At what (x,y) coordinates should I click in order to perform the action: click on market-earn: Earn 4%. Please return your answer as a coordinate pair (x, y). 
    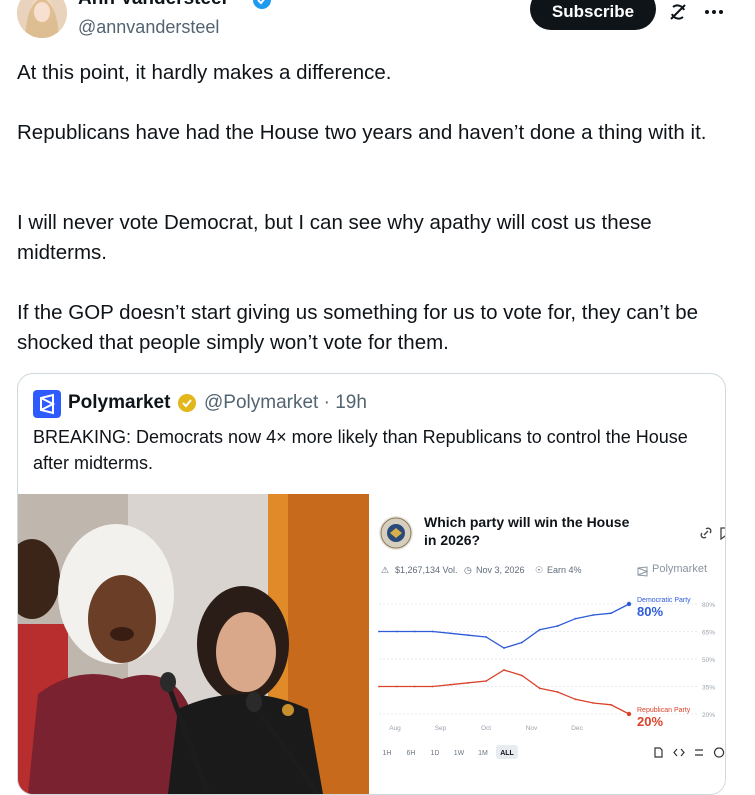
    Looking at the image, I should click on (564, 570).